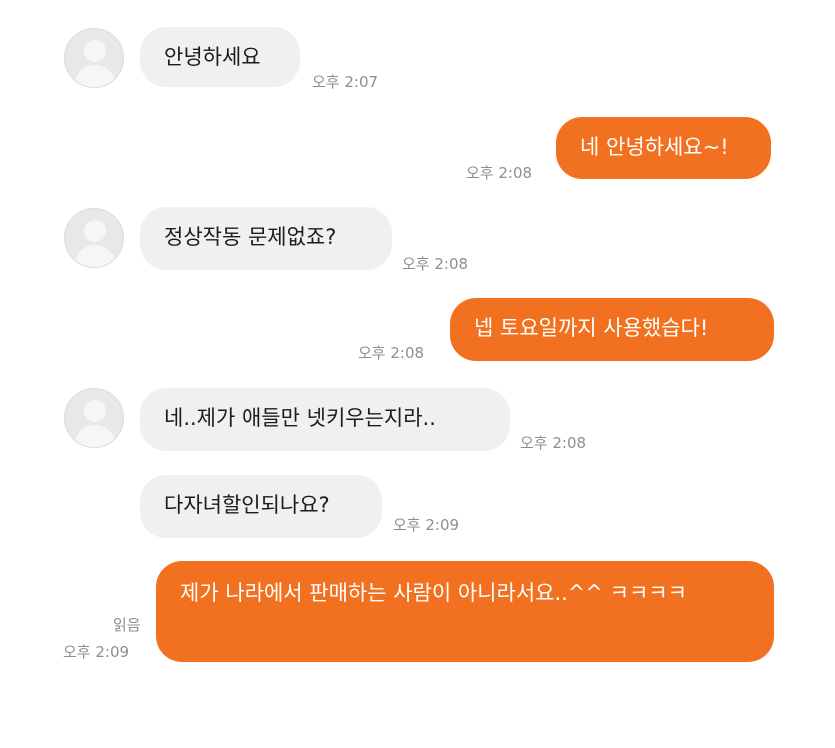 The image size is (835, 748). What do you see at coordinates (261, 506) in the screenshot?
I see `incoming-message-bubble: 다자녀할인되나요?` at bounding box center [261, 506].